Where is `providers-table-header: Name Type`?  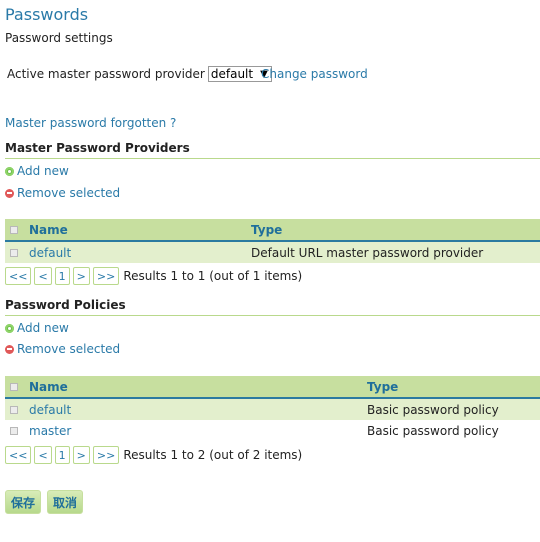 providers-table-header: Name Type is located at coordinates (272, 230).